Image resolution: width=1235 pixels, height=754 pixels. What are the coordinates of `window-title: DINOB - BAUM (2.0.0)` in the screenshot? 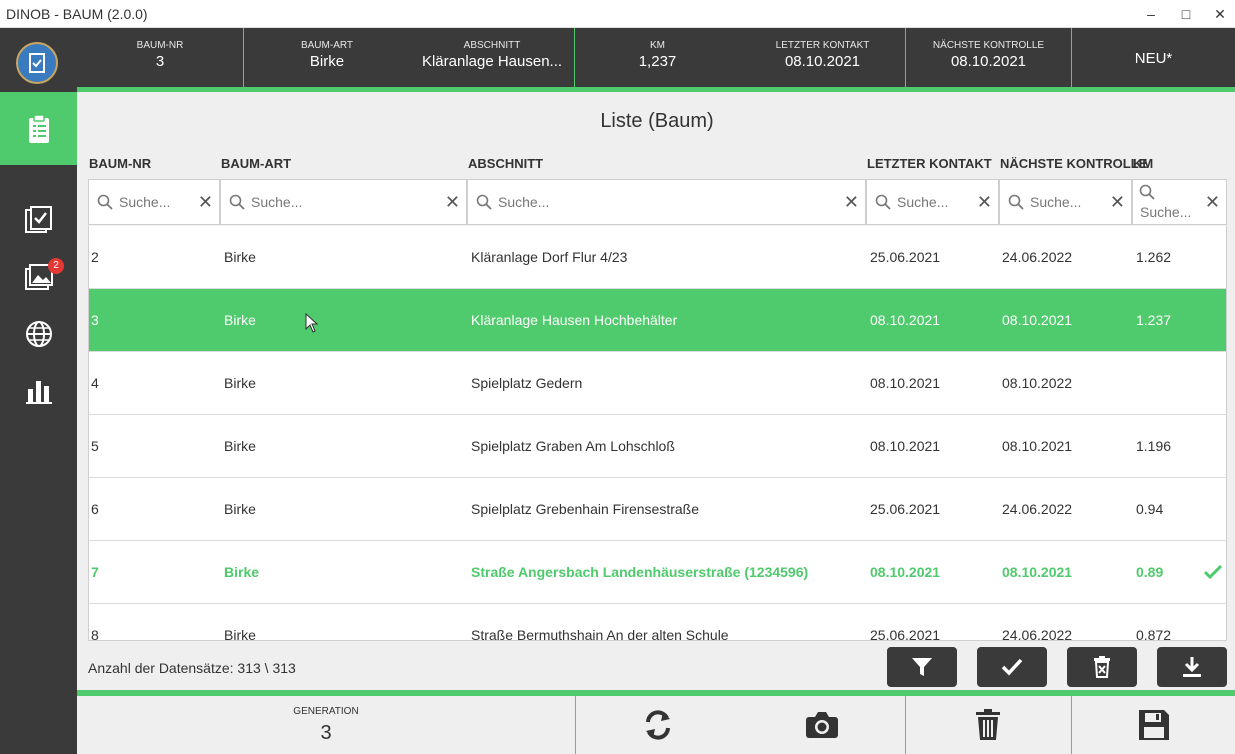 It's located at (77, 14).